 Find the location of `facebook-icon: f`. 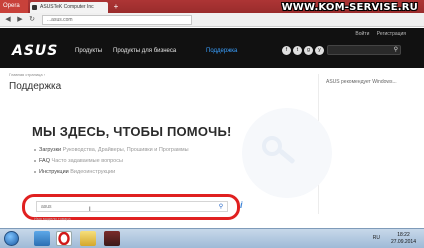

facebook-icon: f is located at coordinates (286, 50).